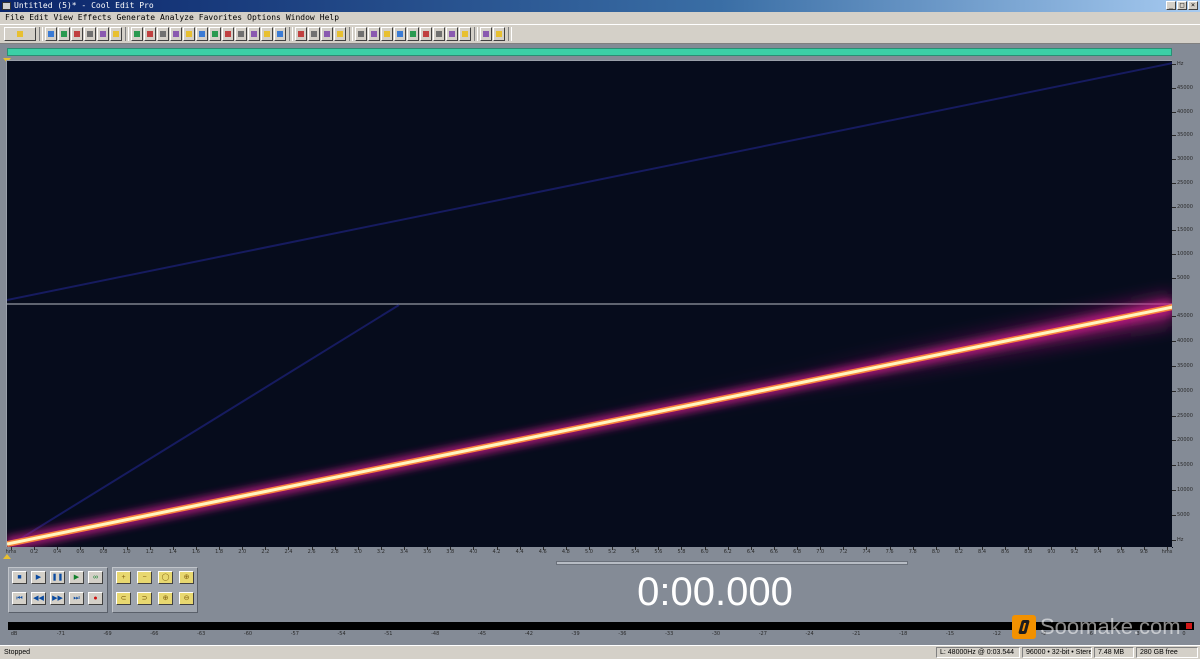  Describe the element at coordinates (1182, 5) in the screenshot. I see `maximize-button: □` at that location.